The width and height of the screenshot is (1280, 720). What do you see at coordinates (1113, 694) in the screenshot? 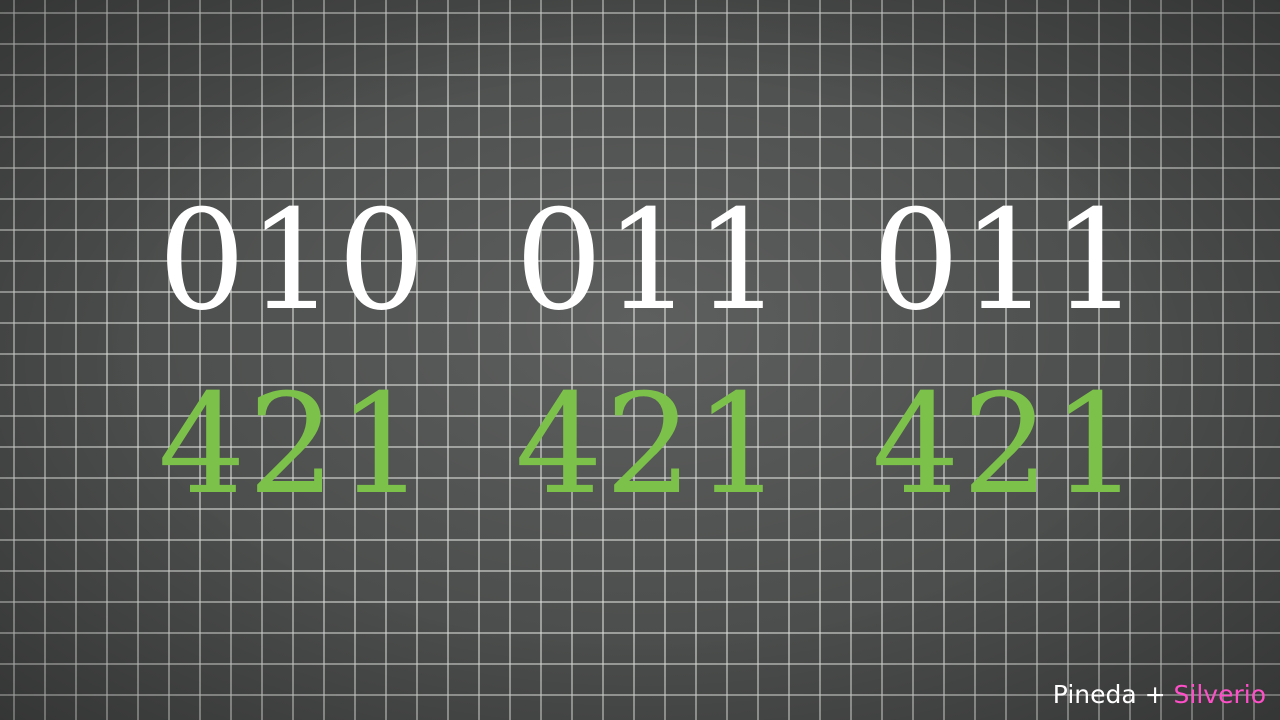
I see `credit-first: Pineda +` at bounding box center [1113, 694].